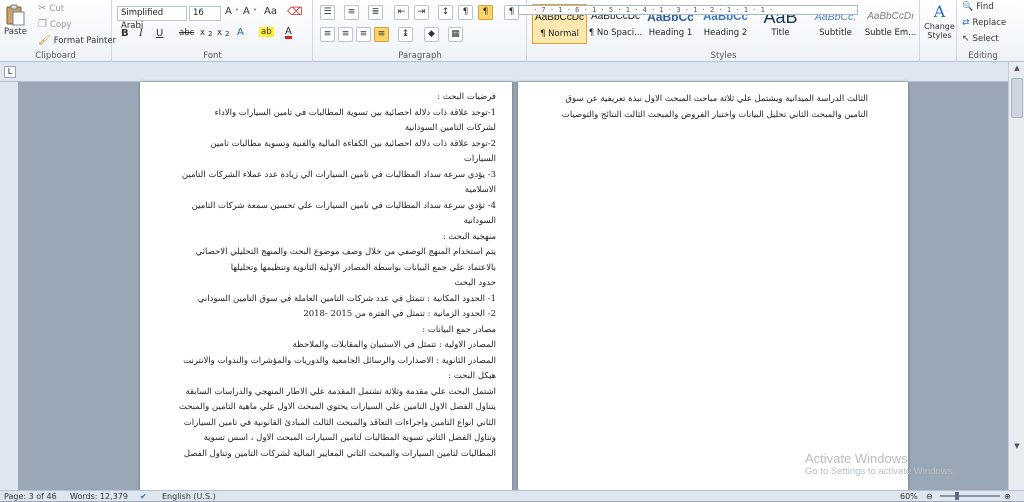  I want to click on superscript-button: x2, so click(223, 33).